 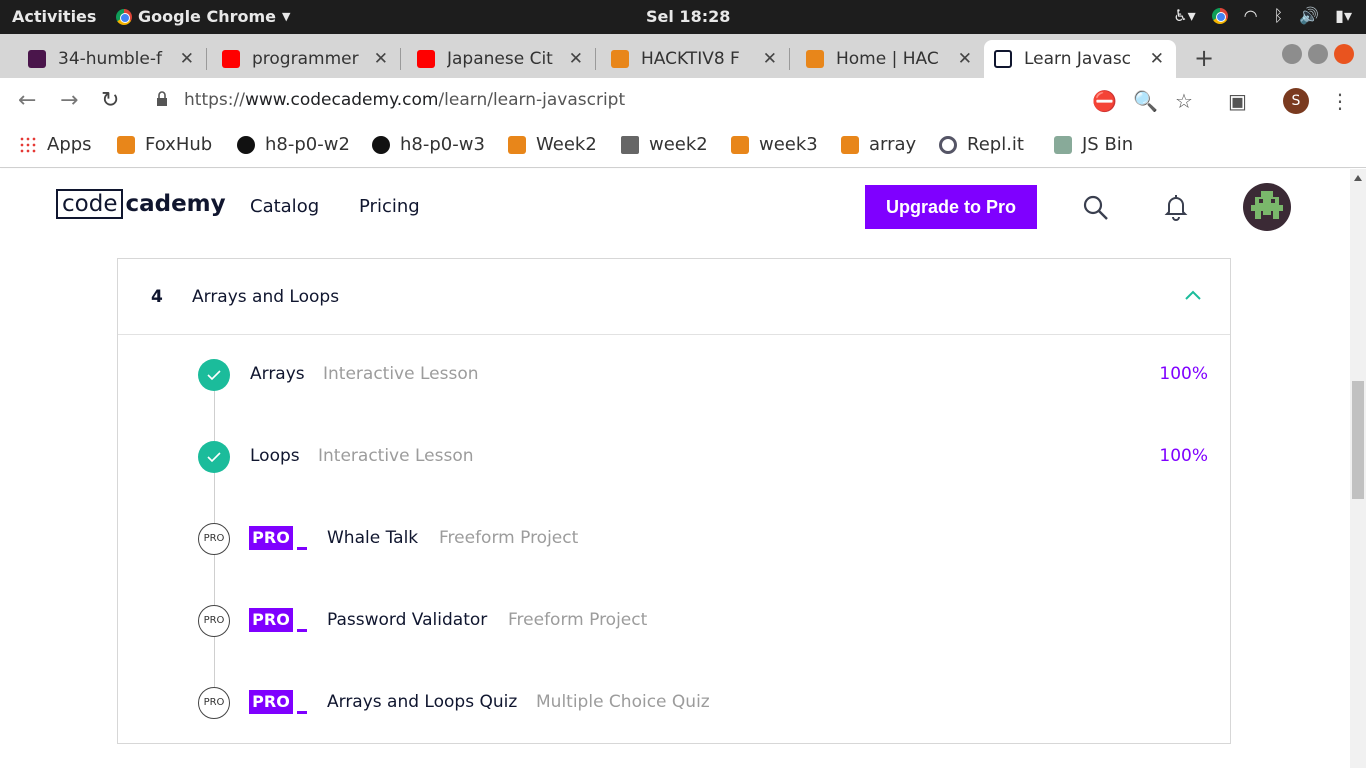 I want to click on tab-learn-javascript: Learn Javasc ✕, so click(x=1080, y=59).